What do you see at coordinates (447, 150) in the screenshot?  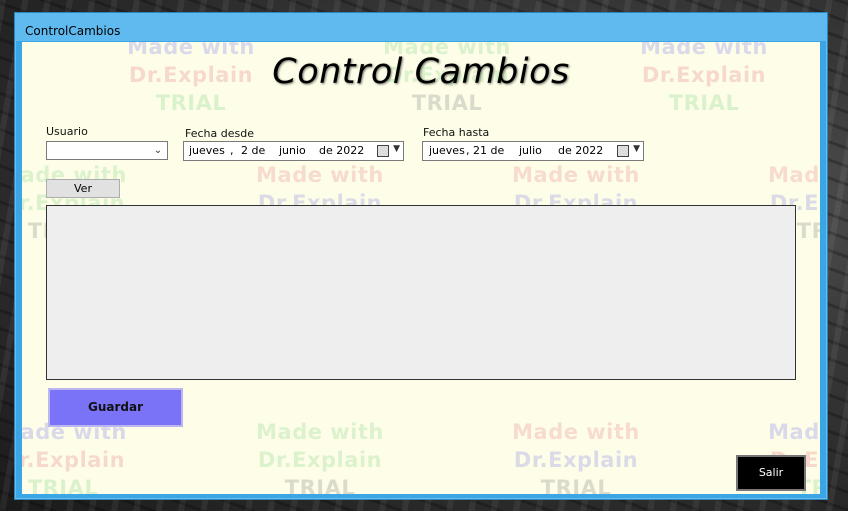 I see `fecha-hasta-weekday: jueves` at bounding box center [447, 150].